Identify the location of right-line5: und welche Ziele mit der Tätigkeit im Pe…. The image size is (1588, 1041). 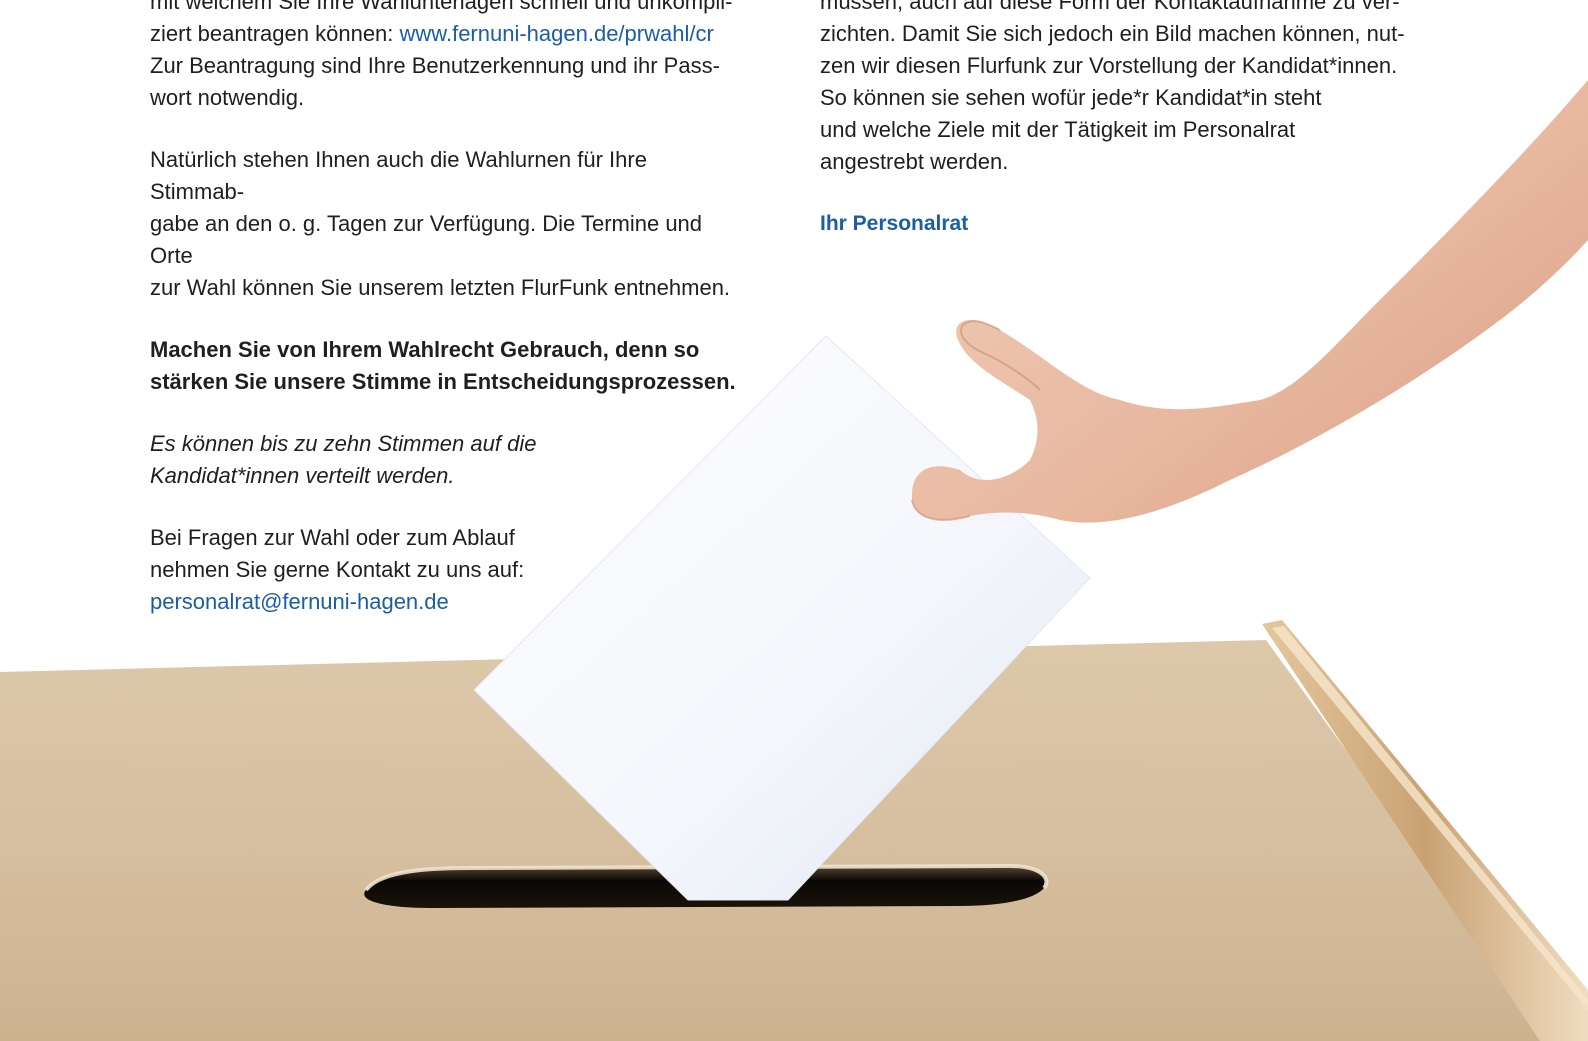
(1058, 129).